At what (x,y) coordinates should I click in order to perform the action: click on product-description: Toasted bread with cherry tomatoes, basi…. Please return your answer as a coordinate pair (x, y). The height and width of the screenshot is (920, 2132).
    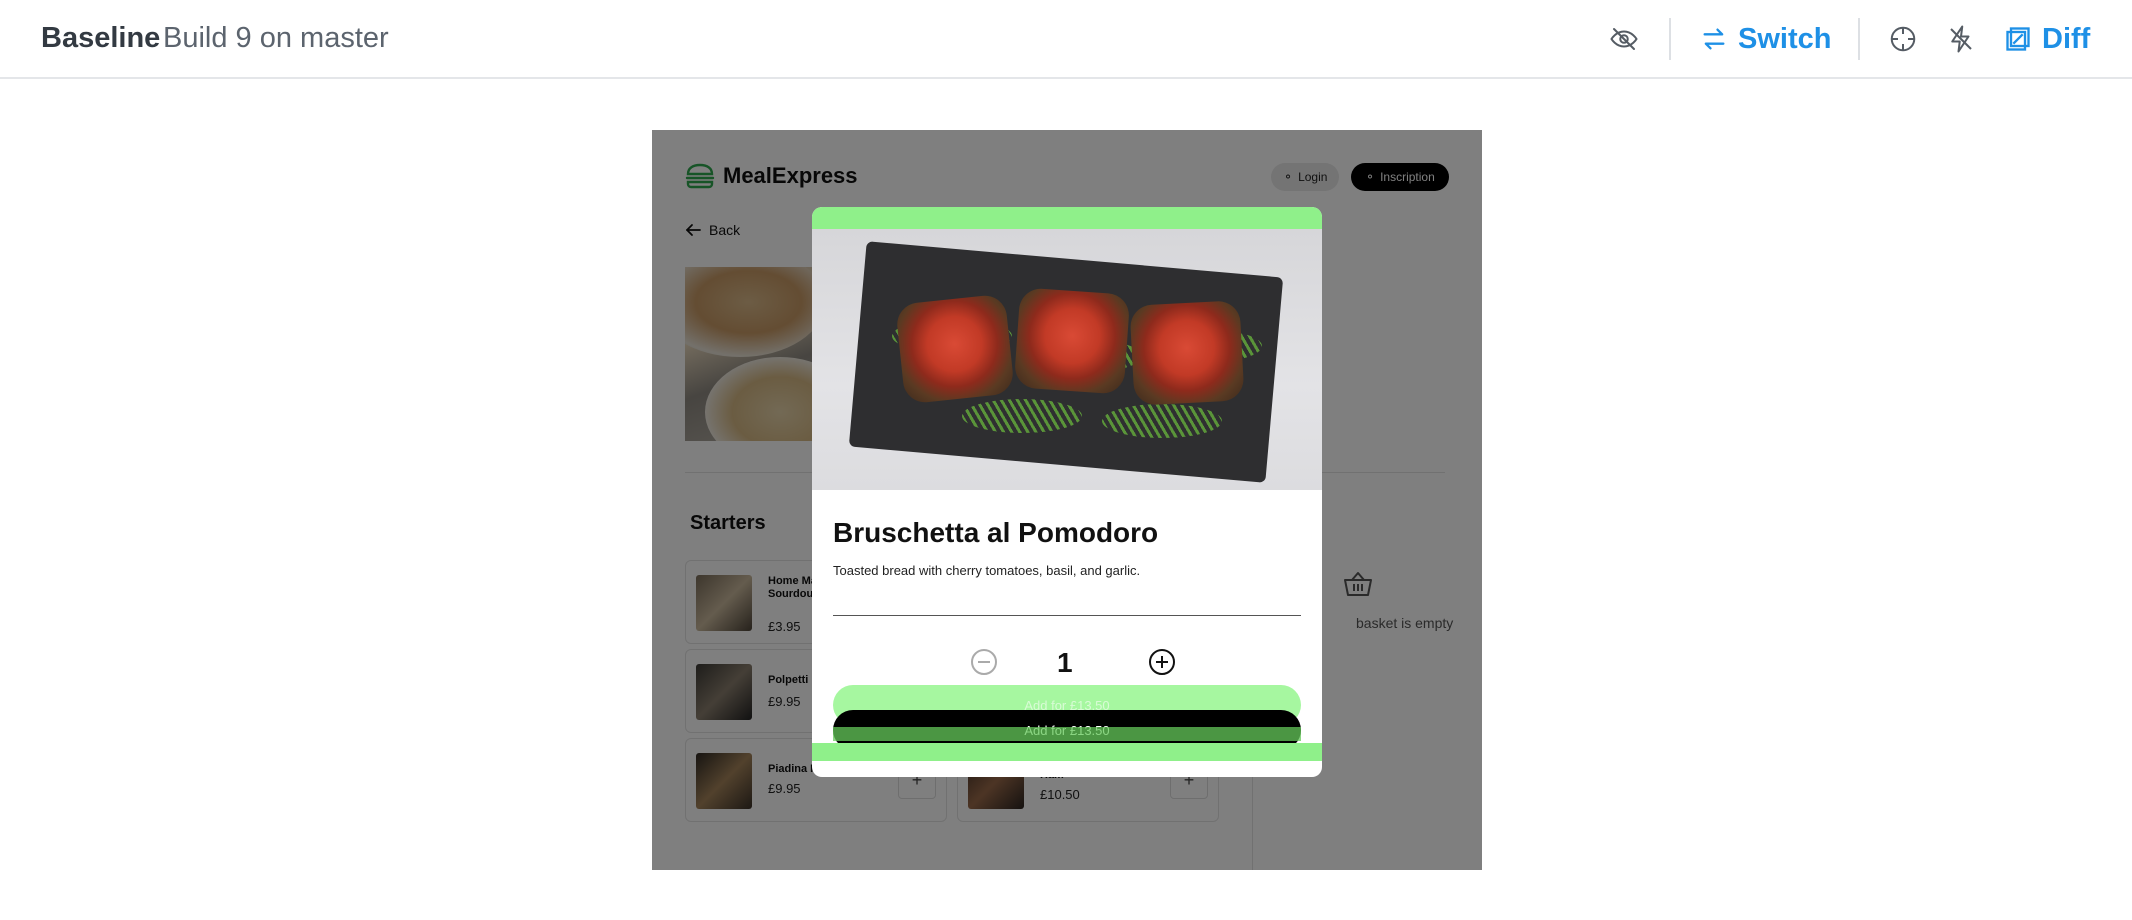
    Looking at the image, I should click on (987, 570).